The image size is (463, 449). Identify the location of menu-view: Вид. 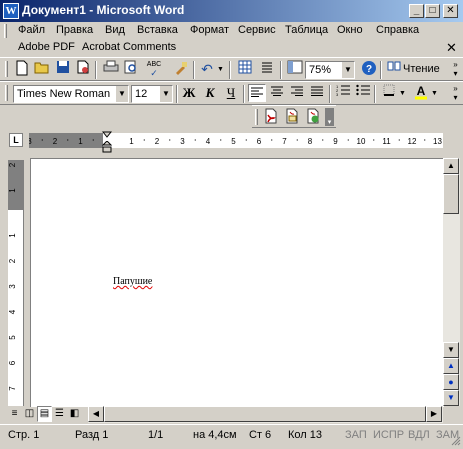
(115, 30).